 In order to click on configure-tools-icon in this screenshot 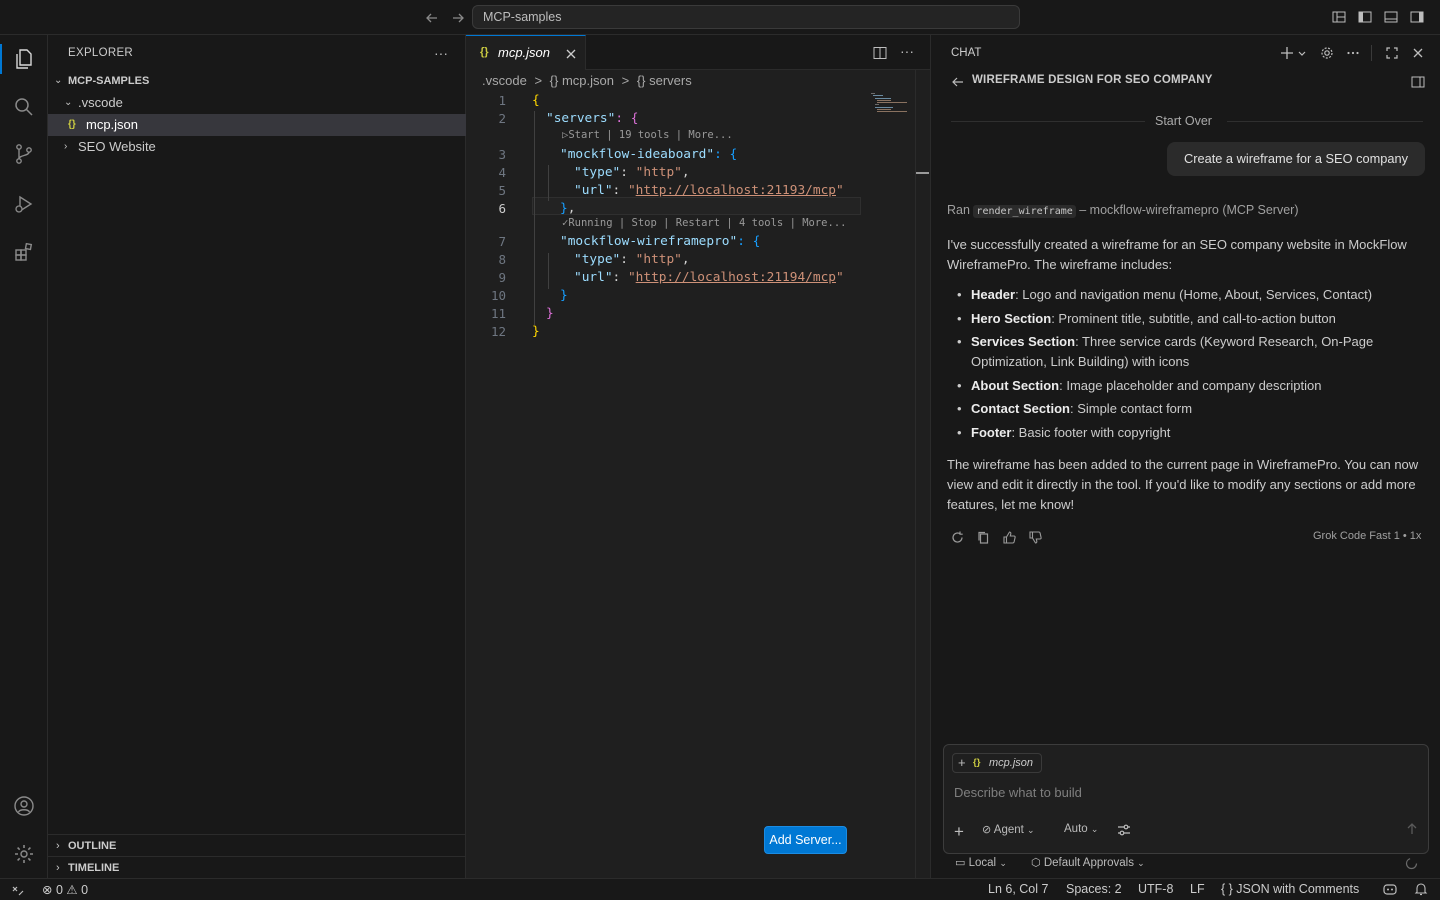, I will do `click(1124, 830)`.